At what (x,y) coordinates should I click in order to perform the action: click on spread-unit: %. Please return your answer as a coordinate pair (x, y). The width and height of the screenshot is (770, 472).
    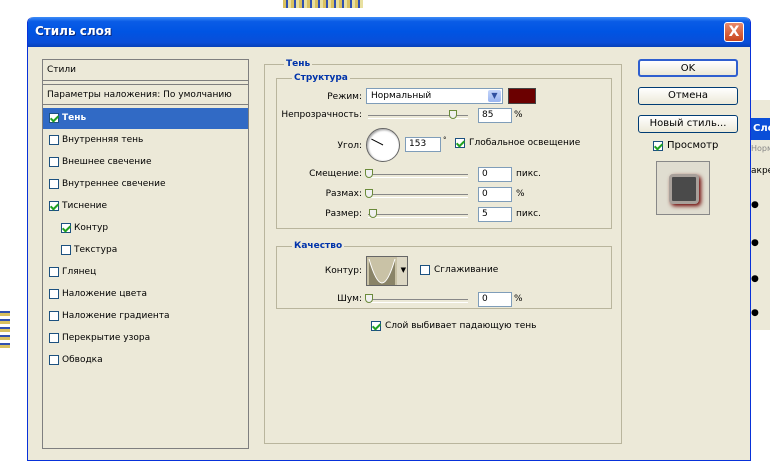
    Looking at the image, I should click on (520, 194).